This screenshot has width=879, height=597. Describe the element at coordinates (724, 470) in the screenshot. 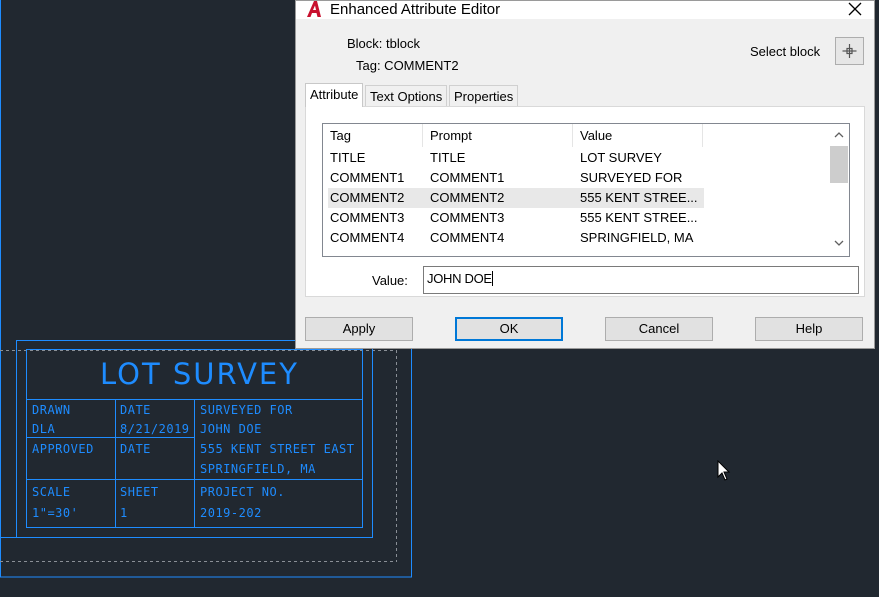

I see `mouse-pointer-icon` at that location.